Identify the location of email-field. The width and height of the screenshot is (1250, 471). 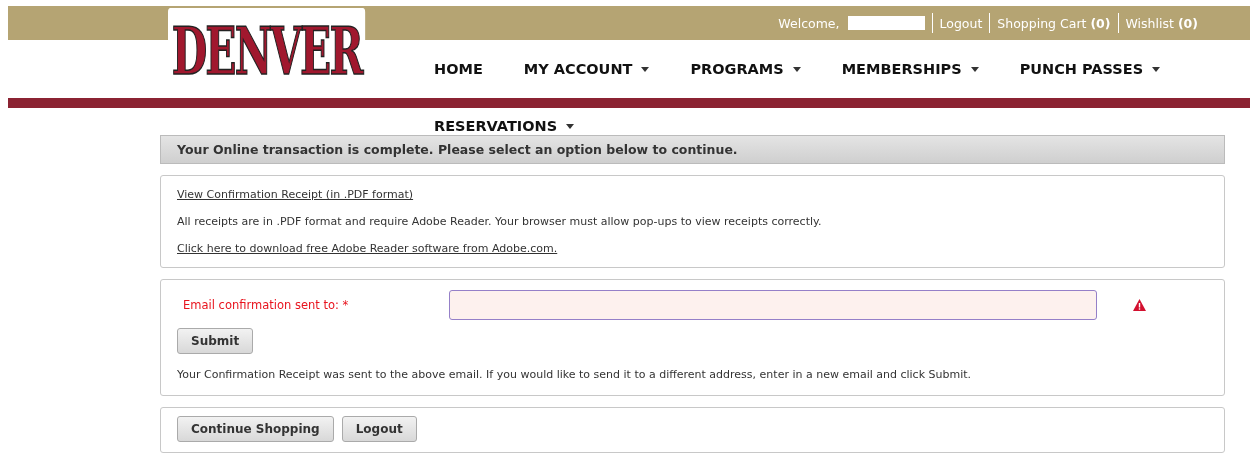
(773, 305).